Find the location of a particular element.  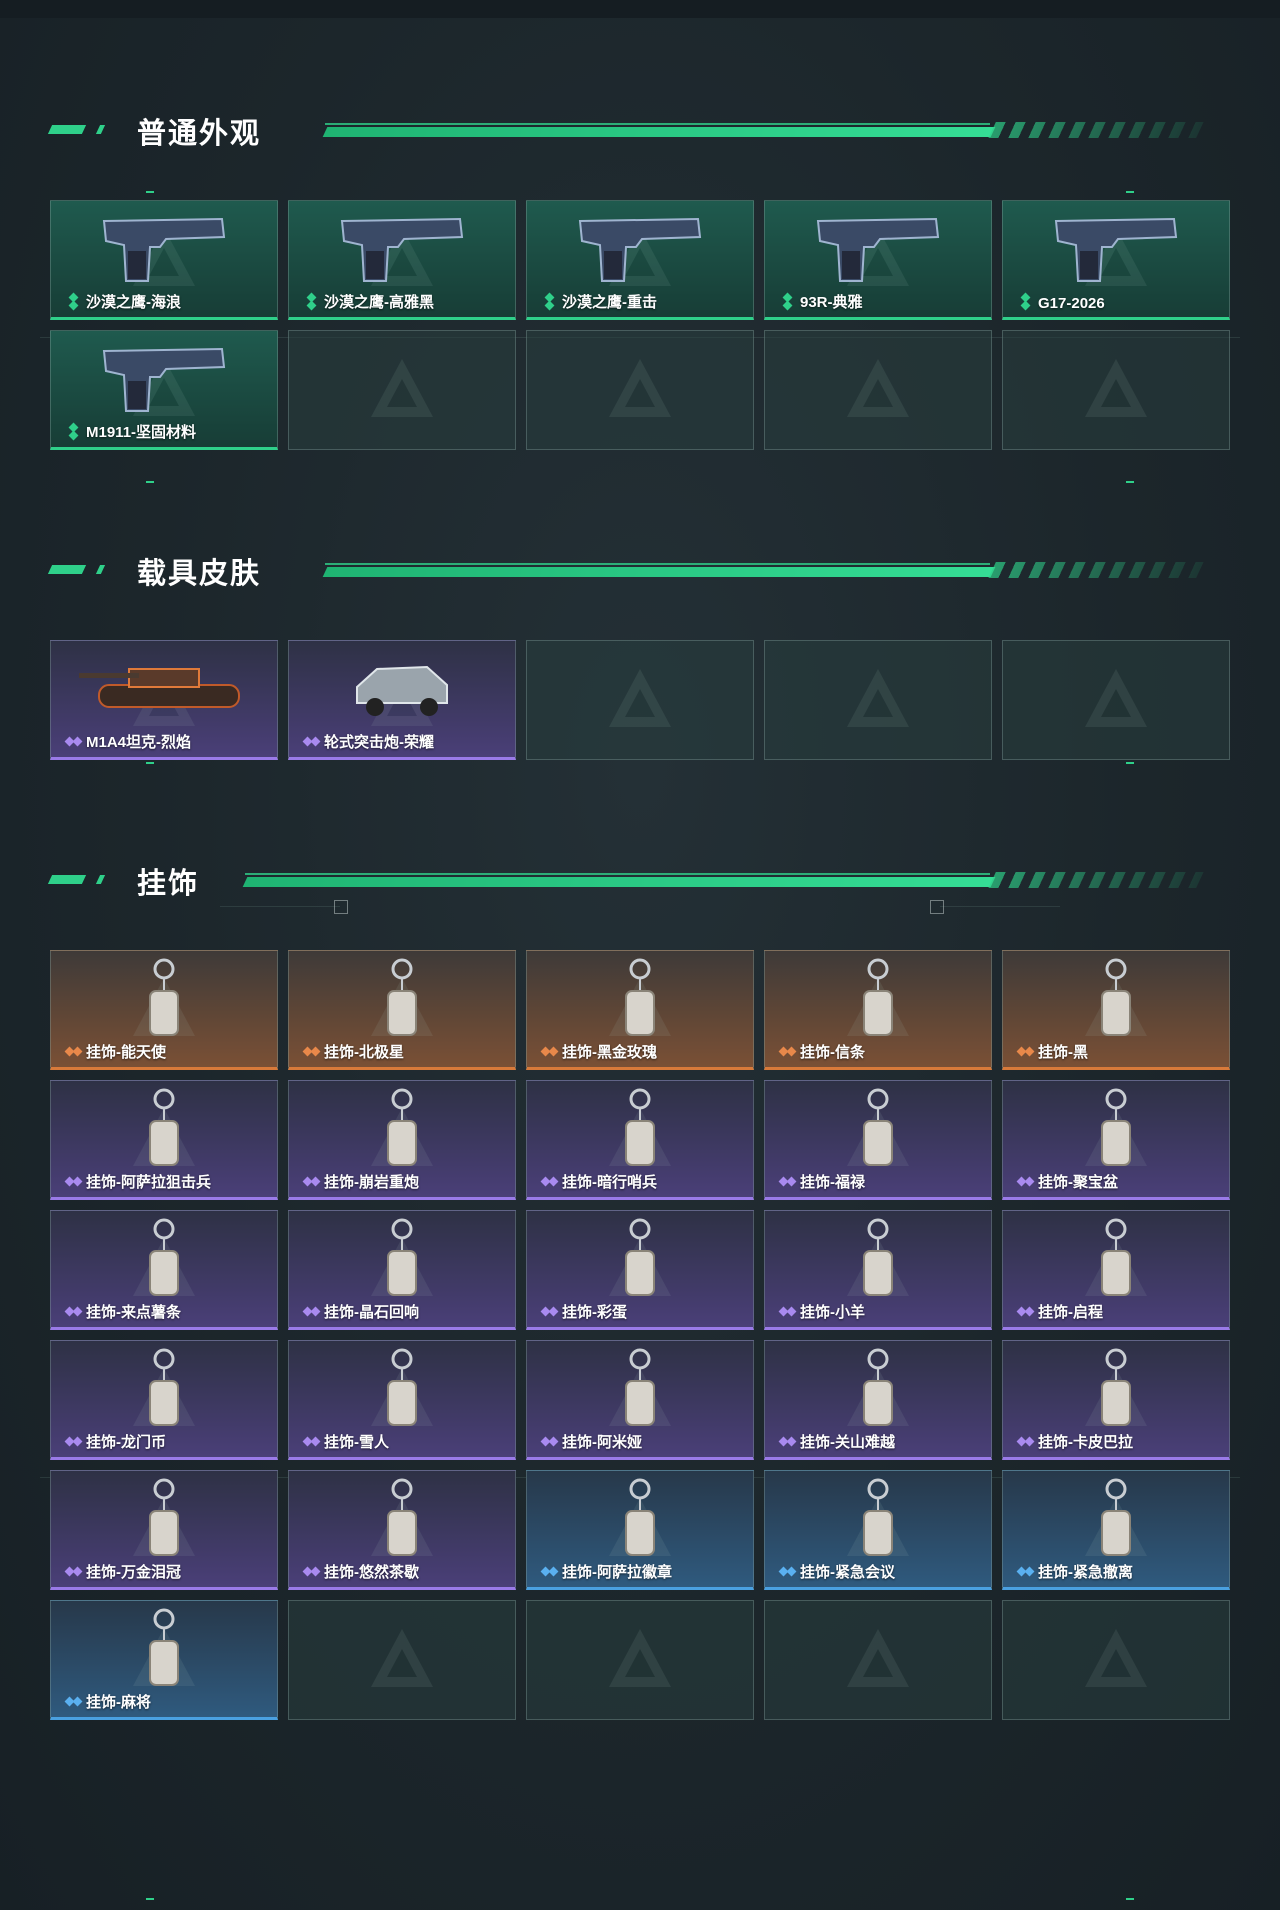

item-label: 挂饰-紧急撤离 is located at coordinates (1085, 1572).